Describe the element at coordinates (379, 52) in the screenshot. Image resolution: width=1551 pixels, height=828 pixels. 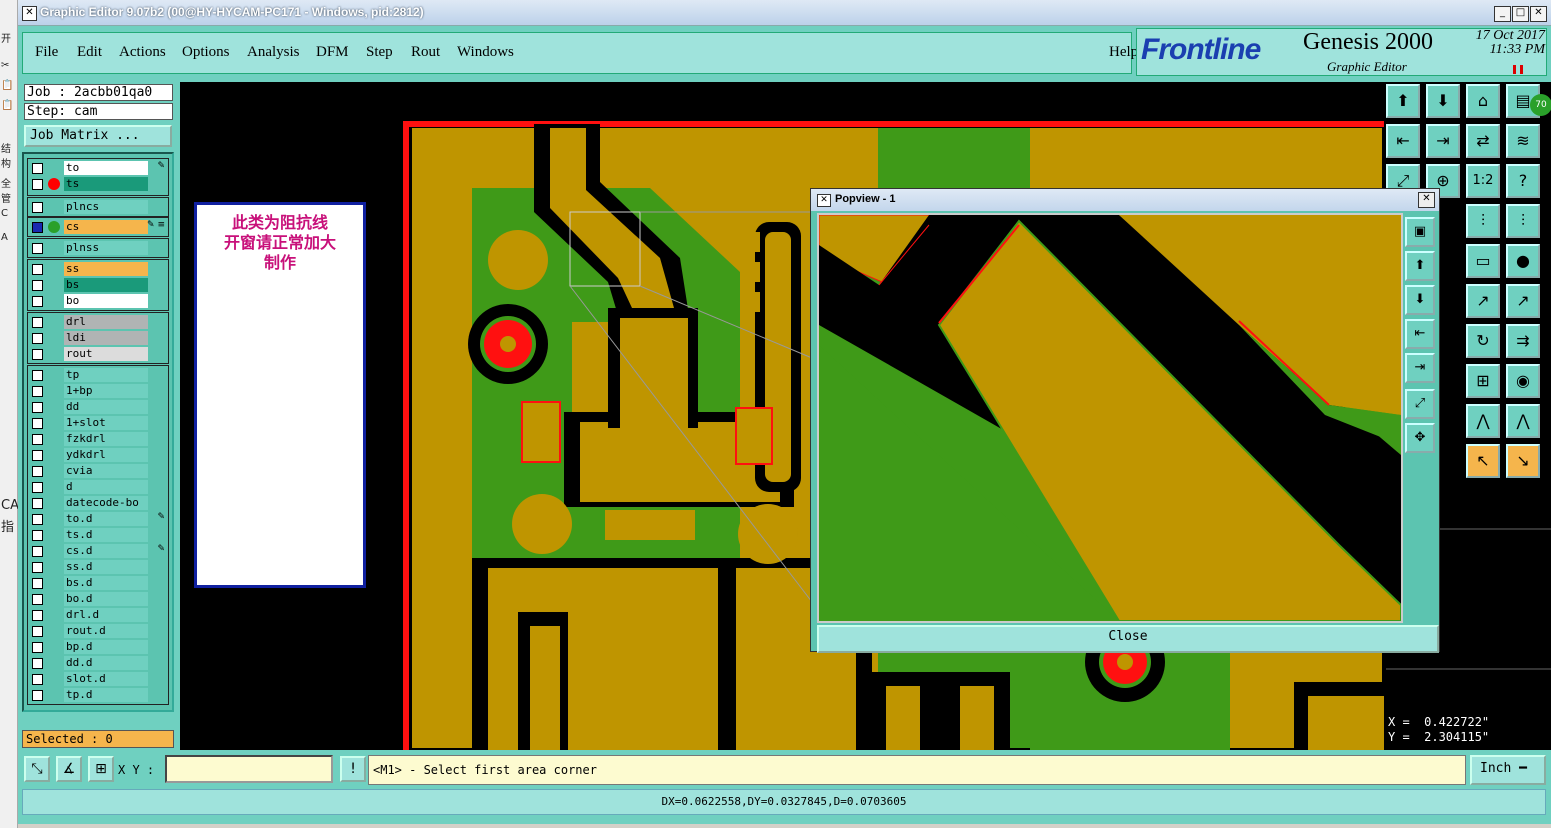
I see `menu-step: Step` at that location.